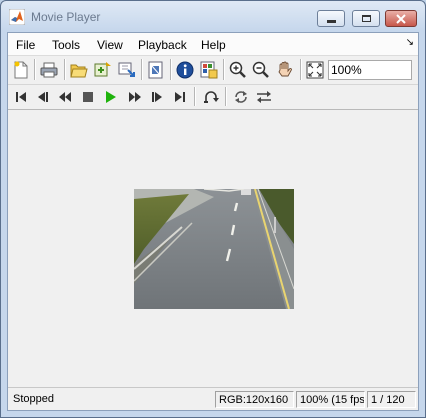 This screenshot has height=418, width=426. I want to click on go-to-first-button, so click(21, 97).